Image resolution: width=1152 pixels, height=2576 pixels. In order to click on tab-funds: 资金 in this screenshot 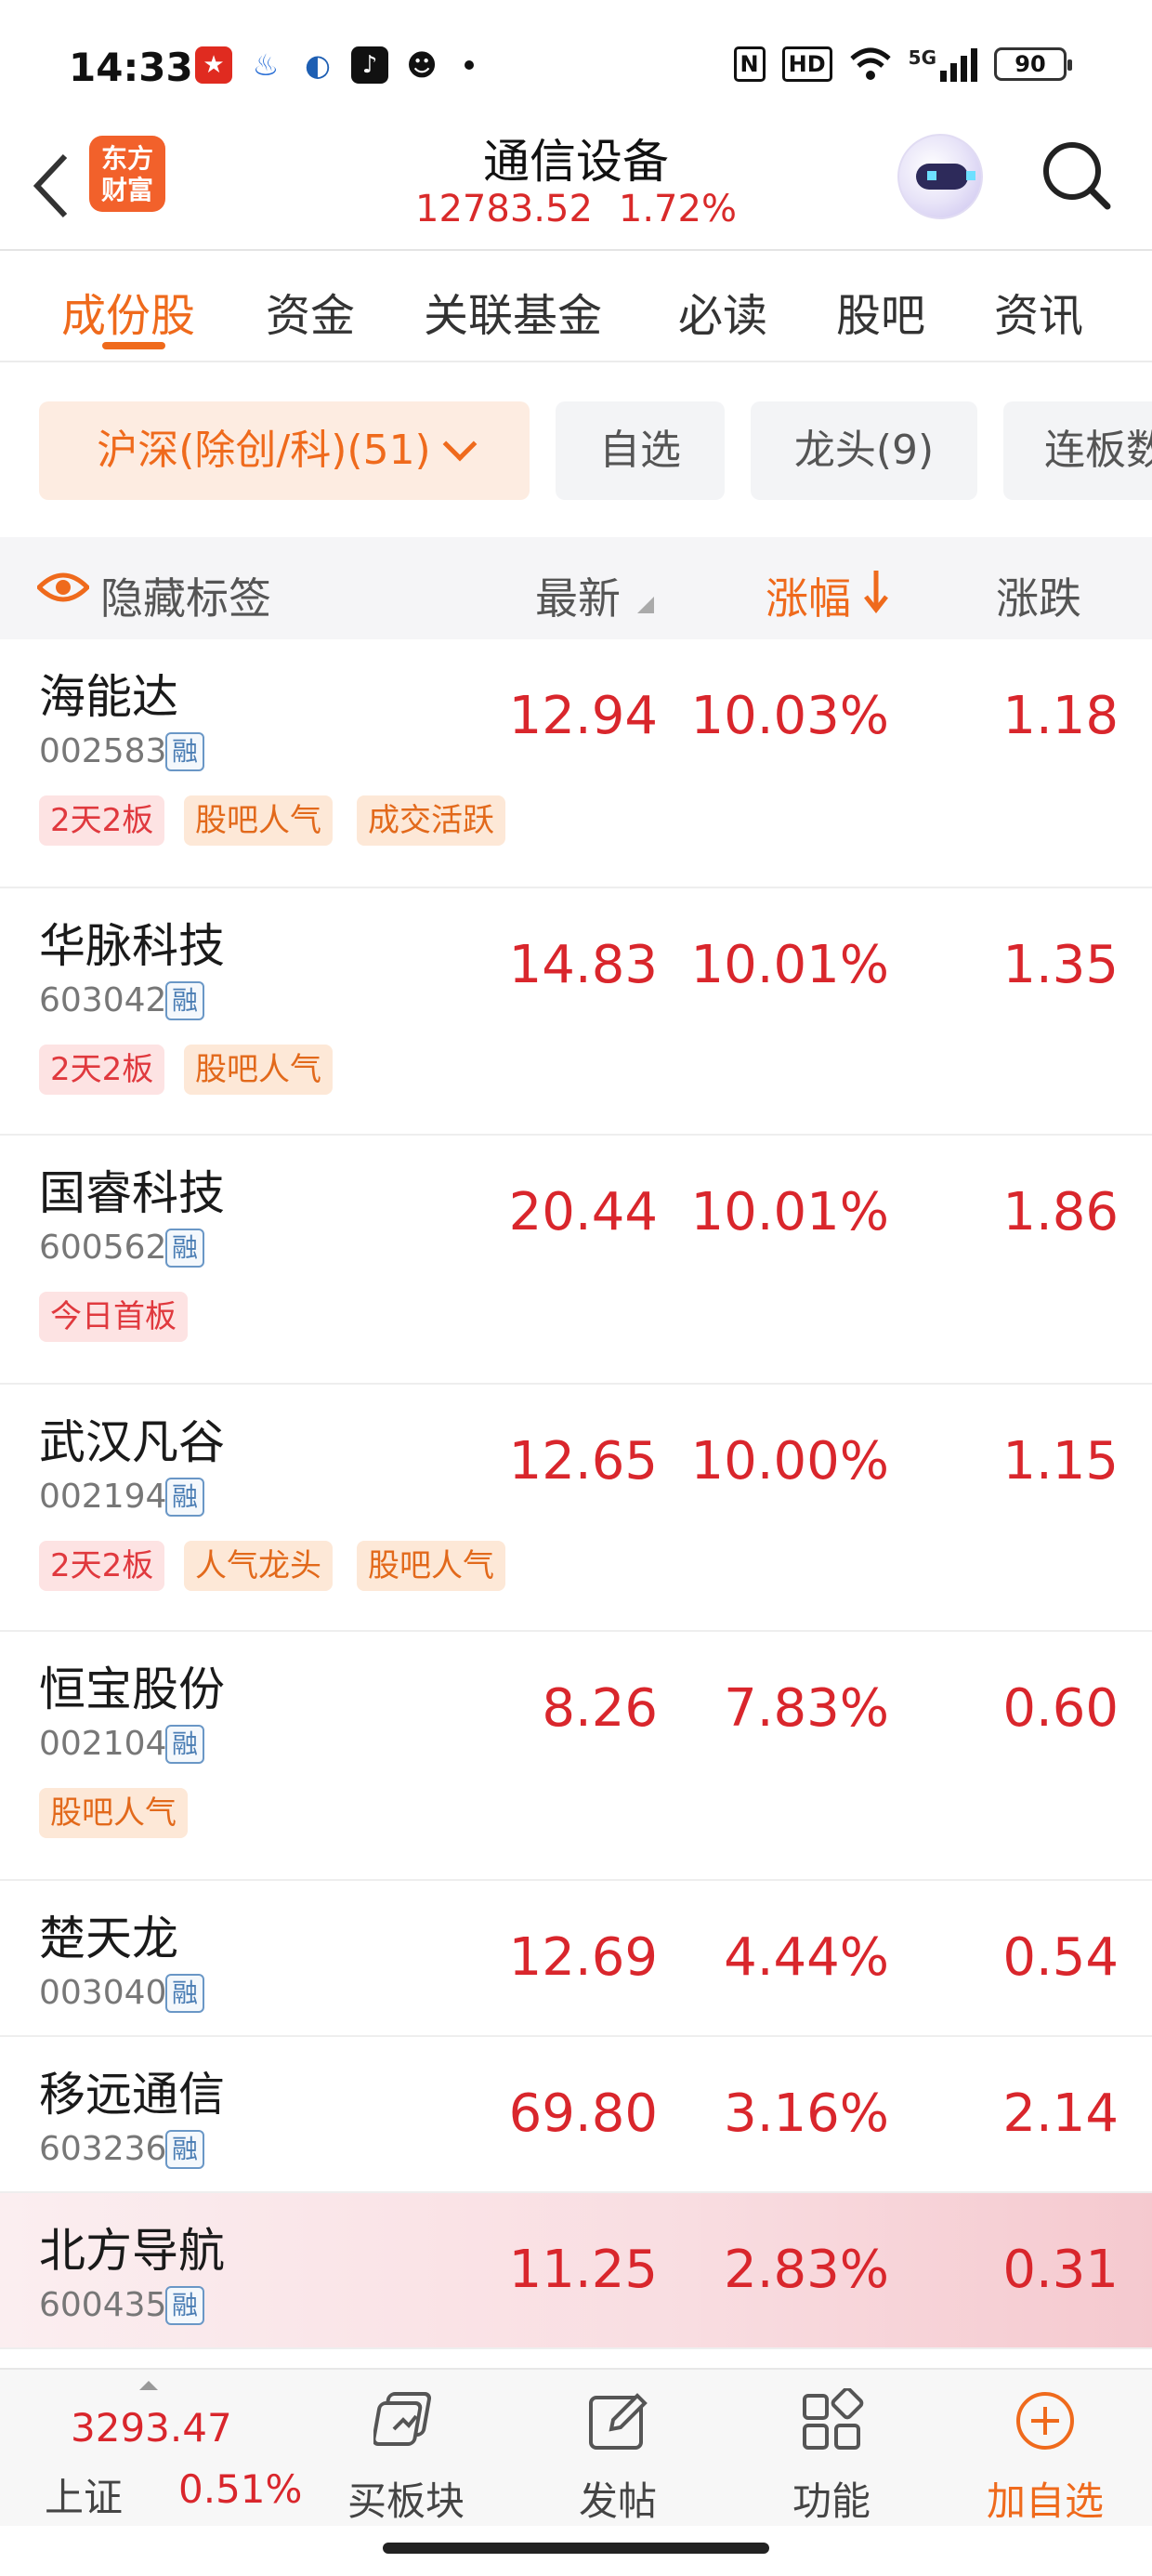, I will do `click(310, 311)`.